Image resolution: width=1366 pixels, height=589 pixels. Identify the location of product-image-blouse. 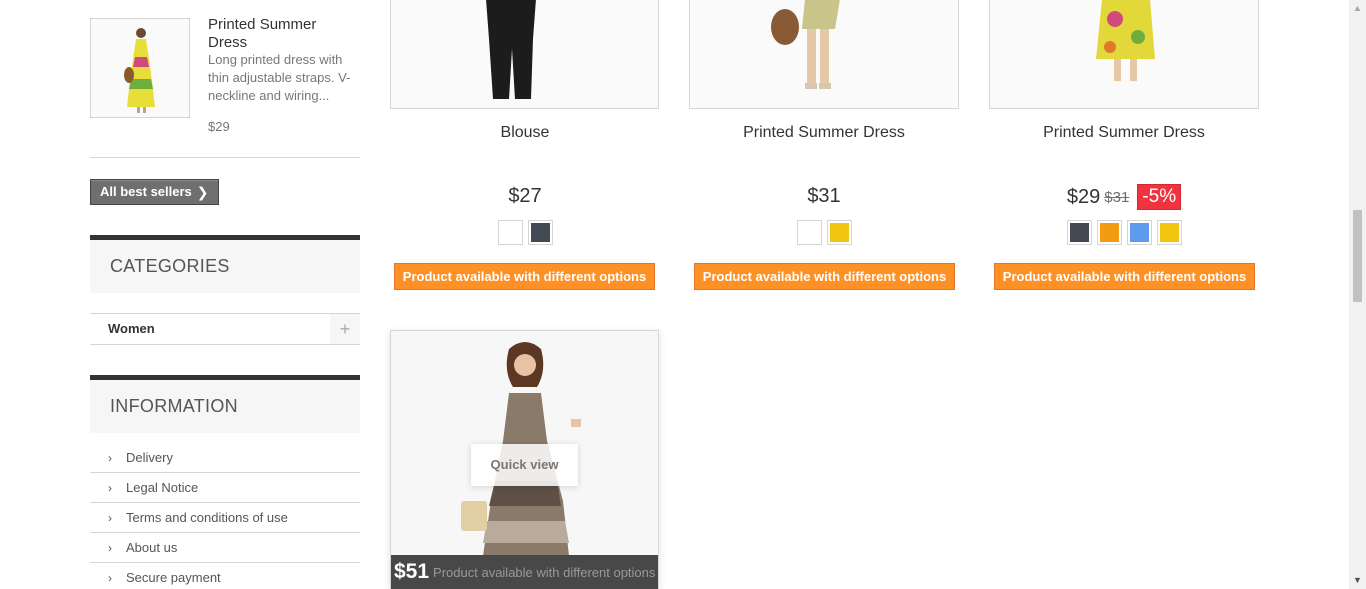
(524, 54).